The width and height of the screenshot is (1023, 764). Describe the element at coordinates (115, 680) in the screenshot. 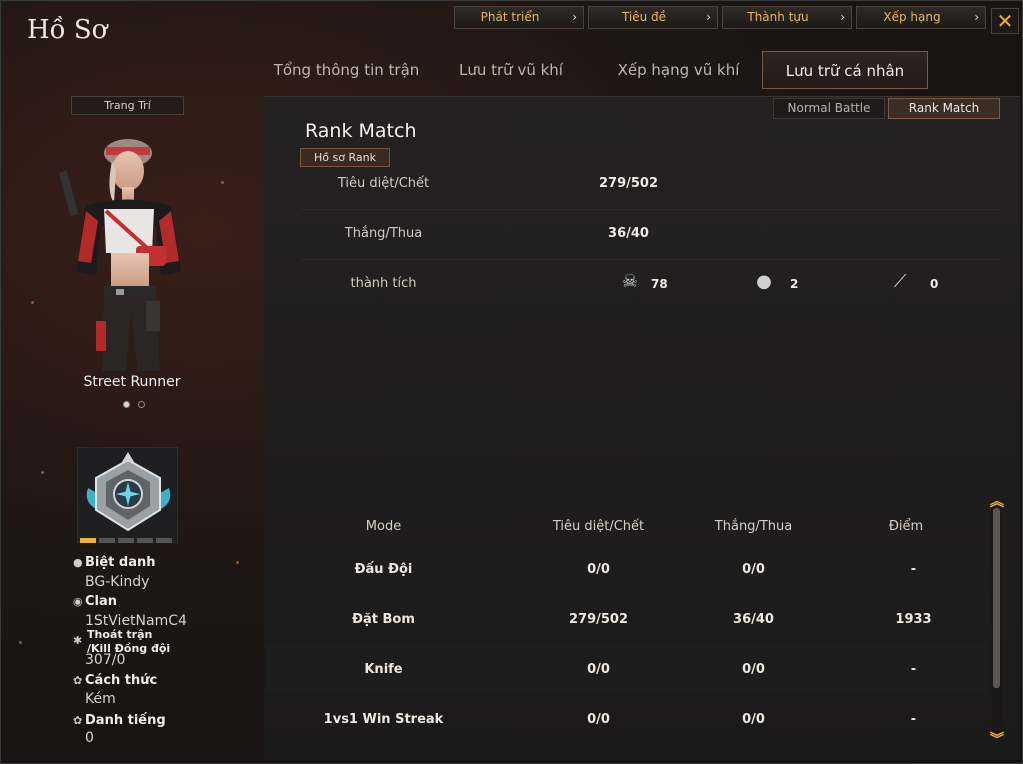

I see `info-label-manner: ✿ Cách thức` at that location.